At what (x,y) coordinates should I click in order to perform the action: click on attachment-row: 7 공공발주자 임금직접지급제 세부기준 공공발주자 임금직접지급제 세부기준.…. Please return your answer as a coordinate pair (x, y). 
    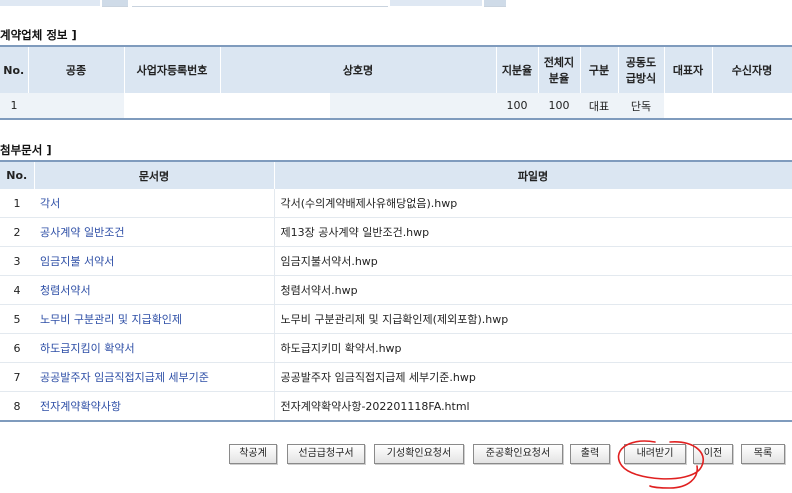
    Looking at the image, I should click on (396, 377).